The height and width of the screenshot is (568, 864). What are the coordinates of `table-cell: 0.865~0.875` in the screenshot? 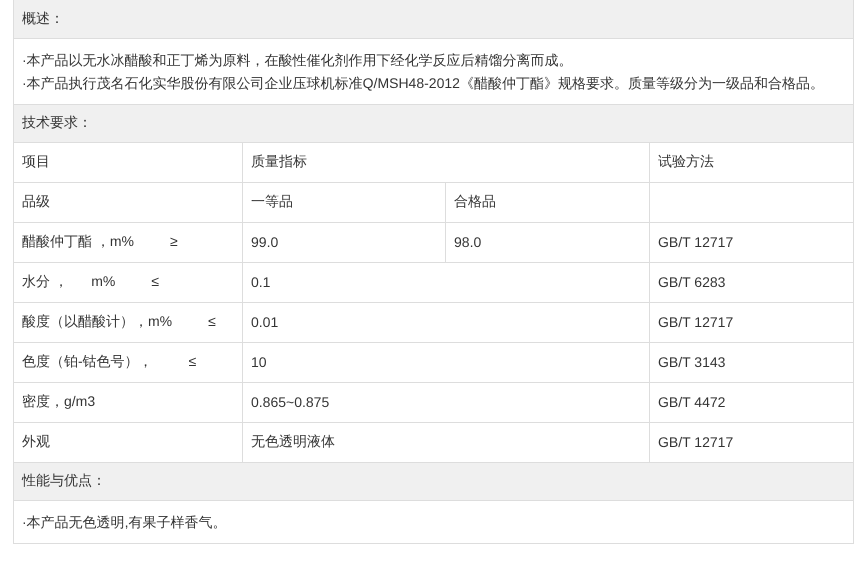 It's located at (446, 402).